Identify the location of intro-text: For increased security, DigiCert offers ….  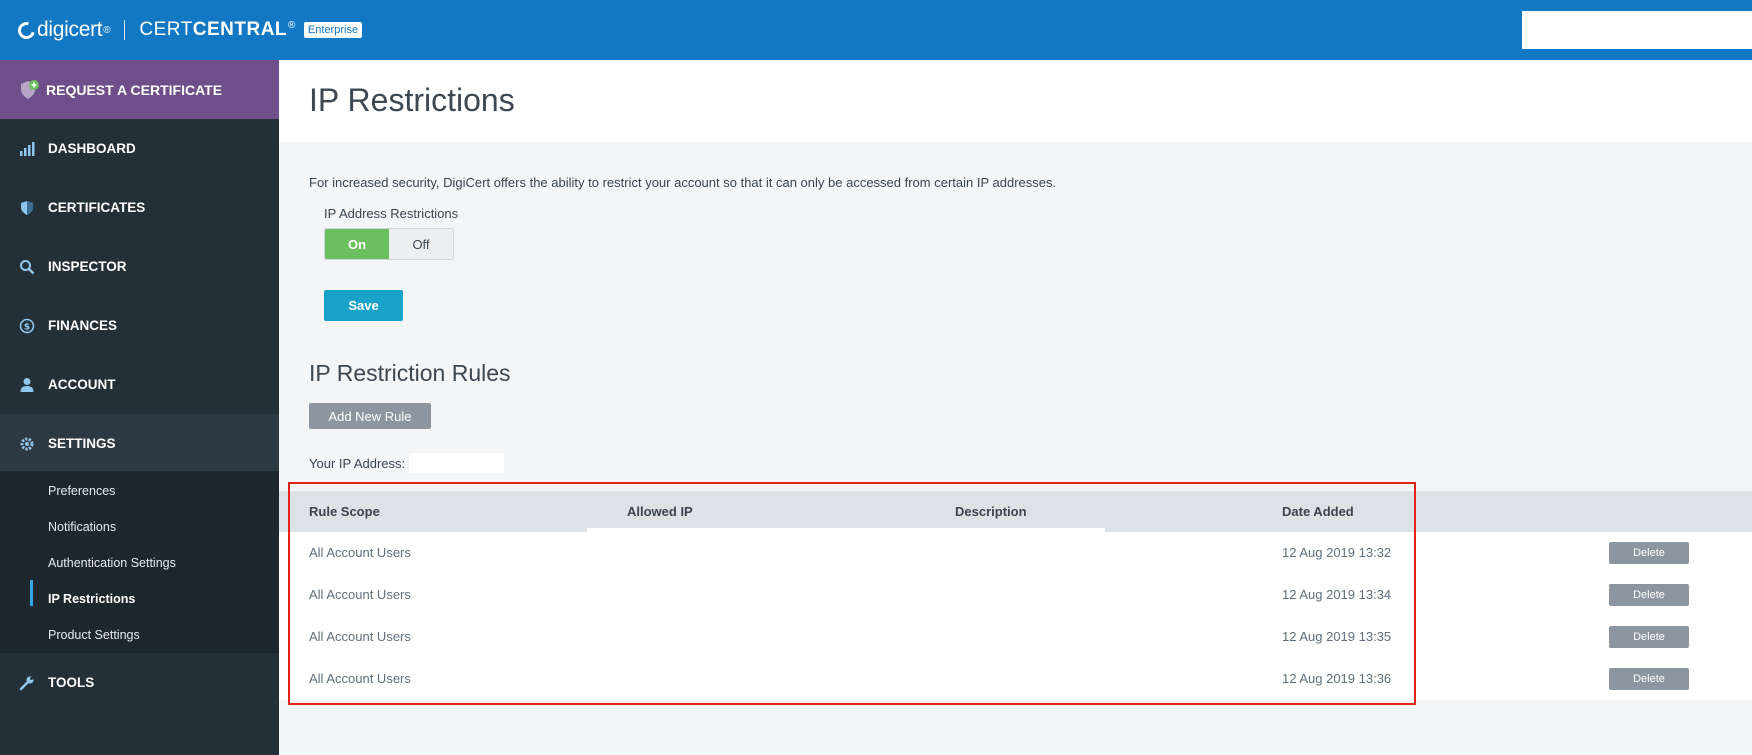
(683, 182).